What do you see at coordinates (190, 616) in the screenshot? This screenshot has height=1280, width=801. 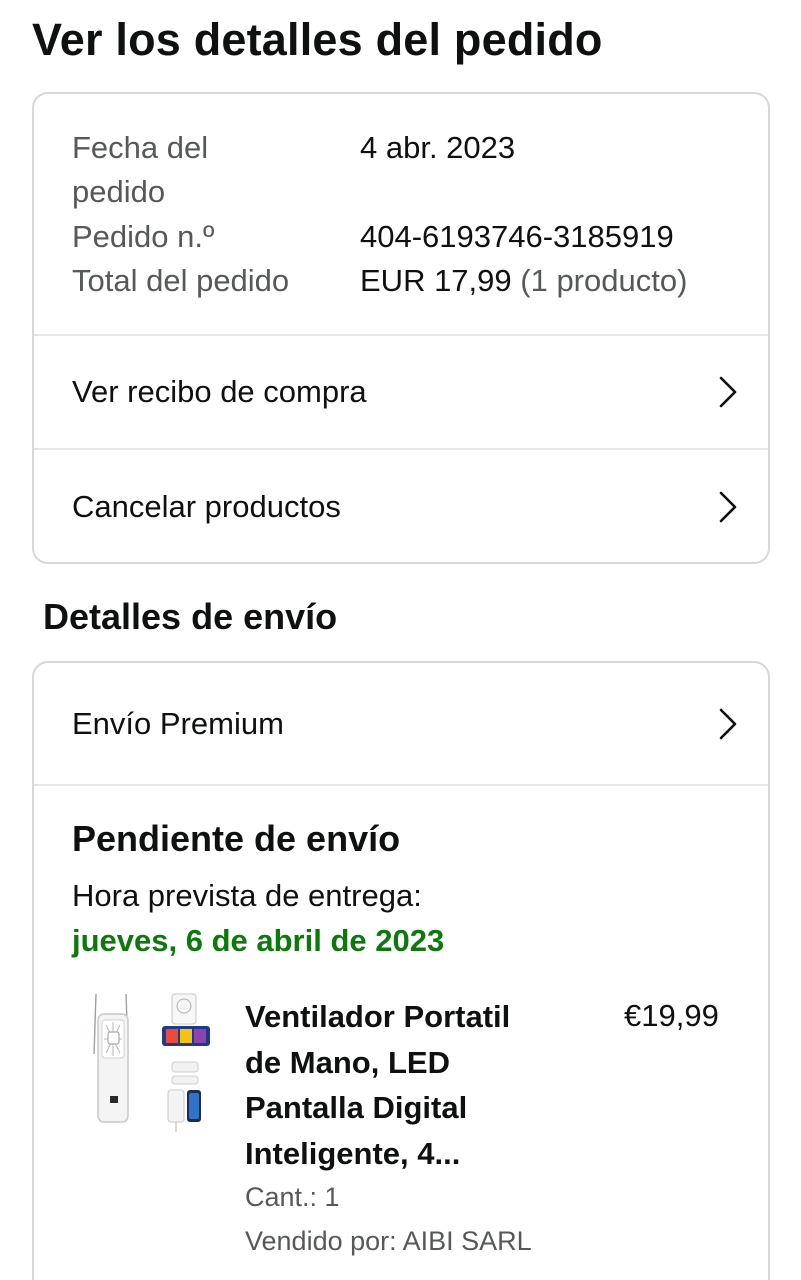 I see `shipping-section-title: Detalles de envío` at bounding box center [190, 616].